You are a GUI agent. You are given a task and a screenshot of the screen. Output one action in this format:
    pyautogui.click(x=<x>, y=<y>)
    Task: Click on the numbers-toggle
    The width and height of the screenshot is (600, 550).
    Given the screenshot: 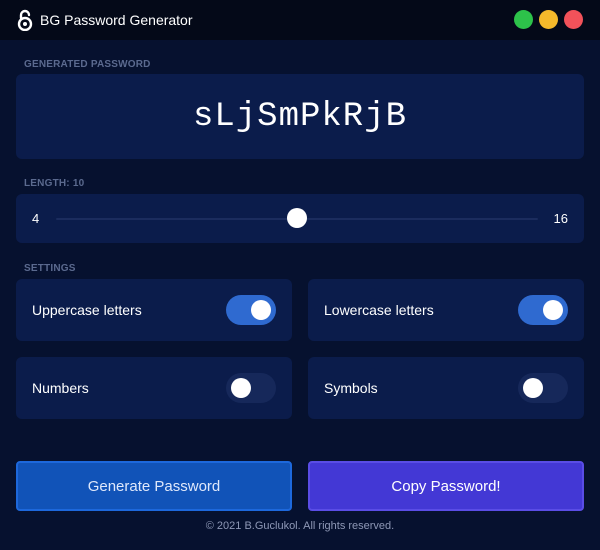 What is the action you would take?
    pyautogui.click(x=251, y=388)
    